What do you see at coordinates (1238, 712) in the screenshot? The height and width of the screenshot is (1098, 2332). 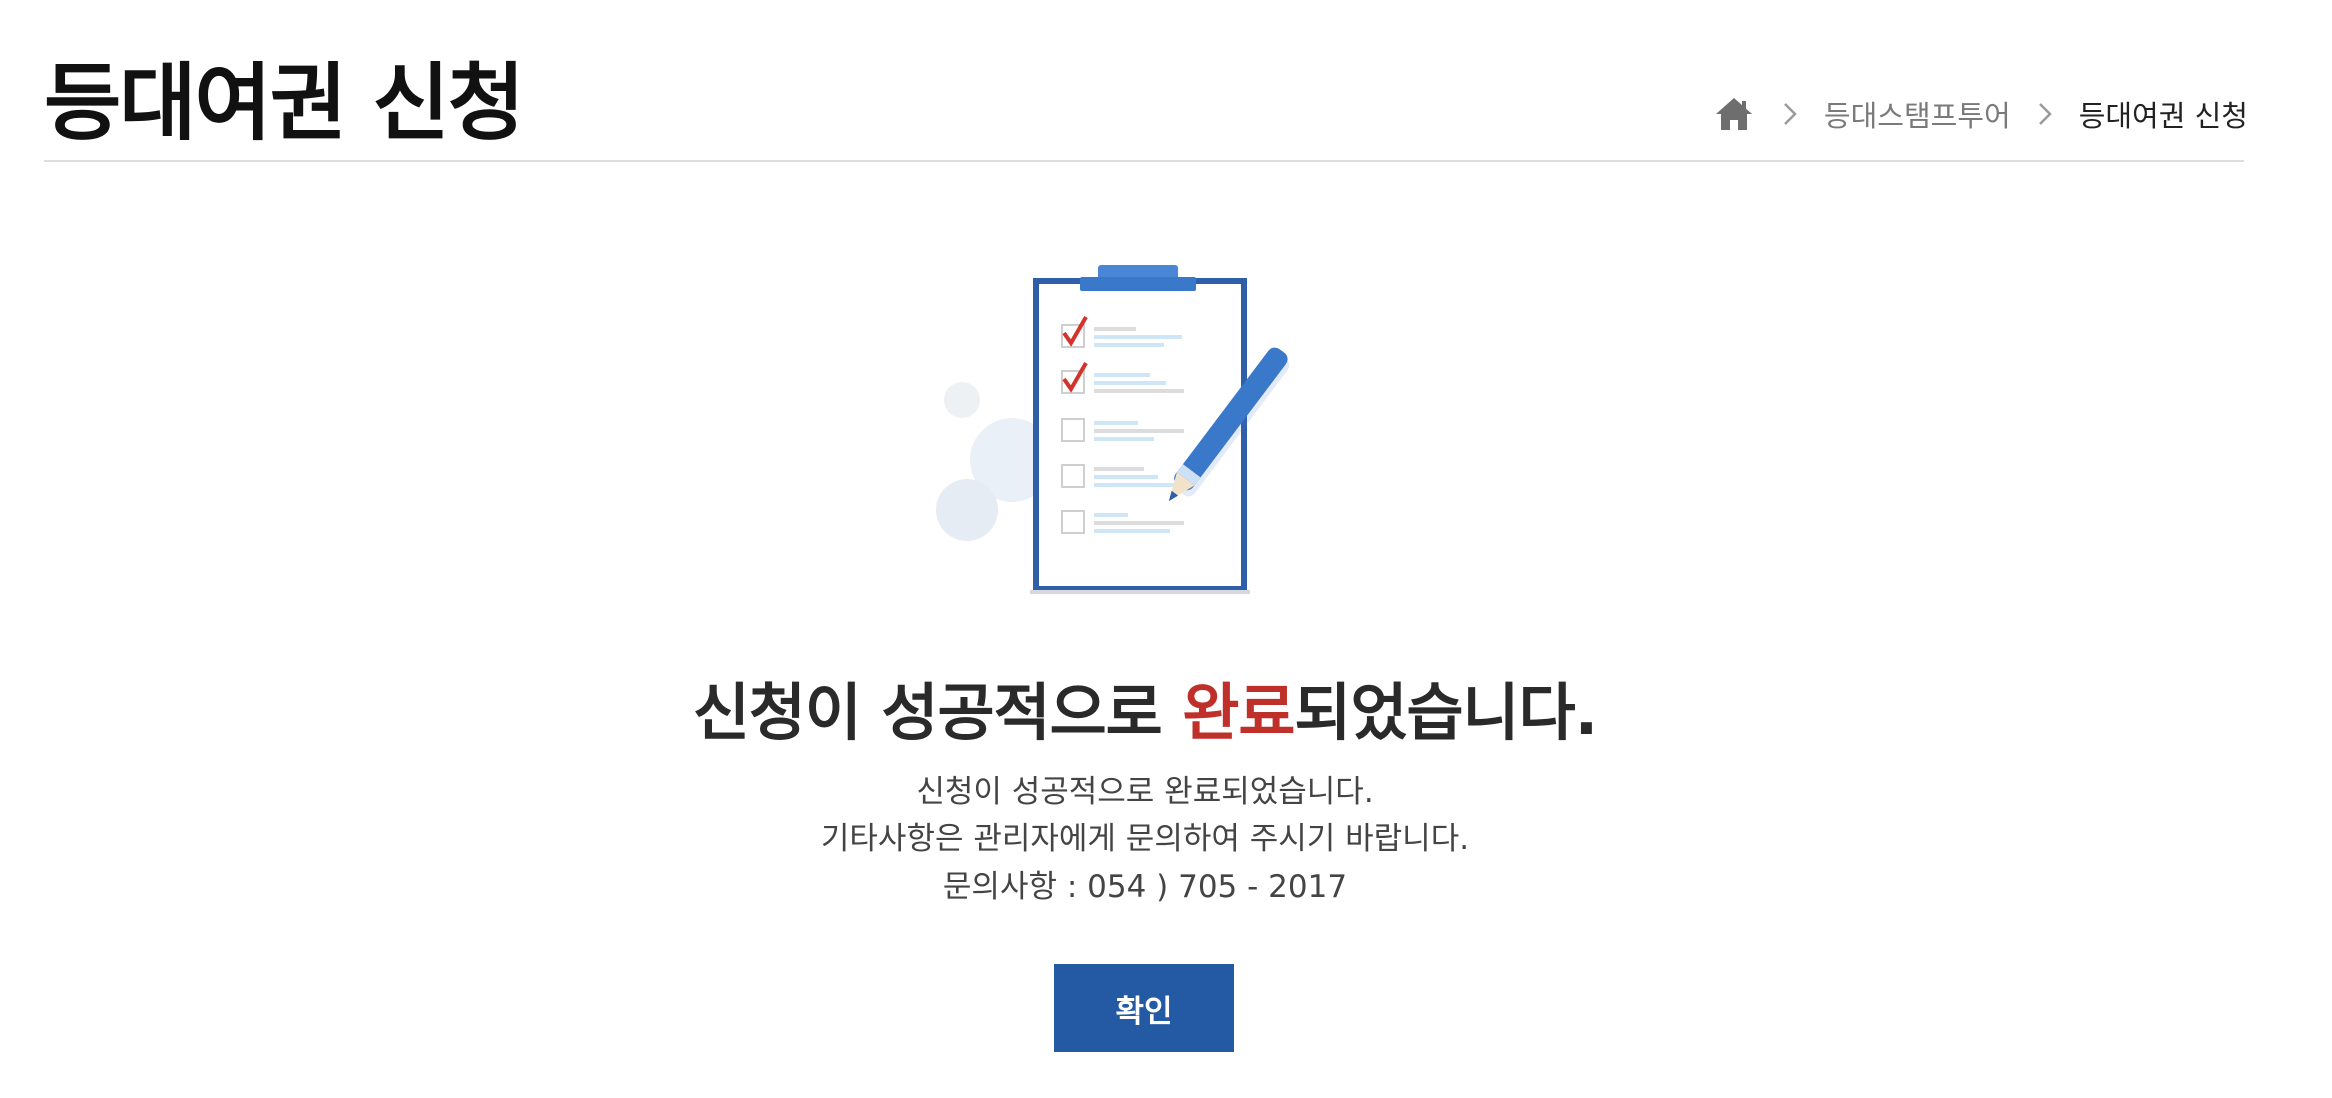 I see `completion-message-accent: 완료` at bounding box center [1238, 712].